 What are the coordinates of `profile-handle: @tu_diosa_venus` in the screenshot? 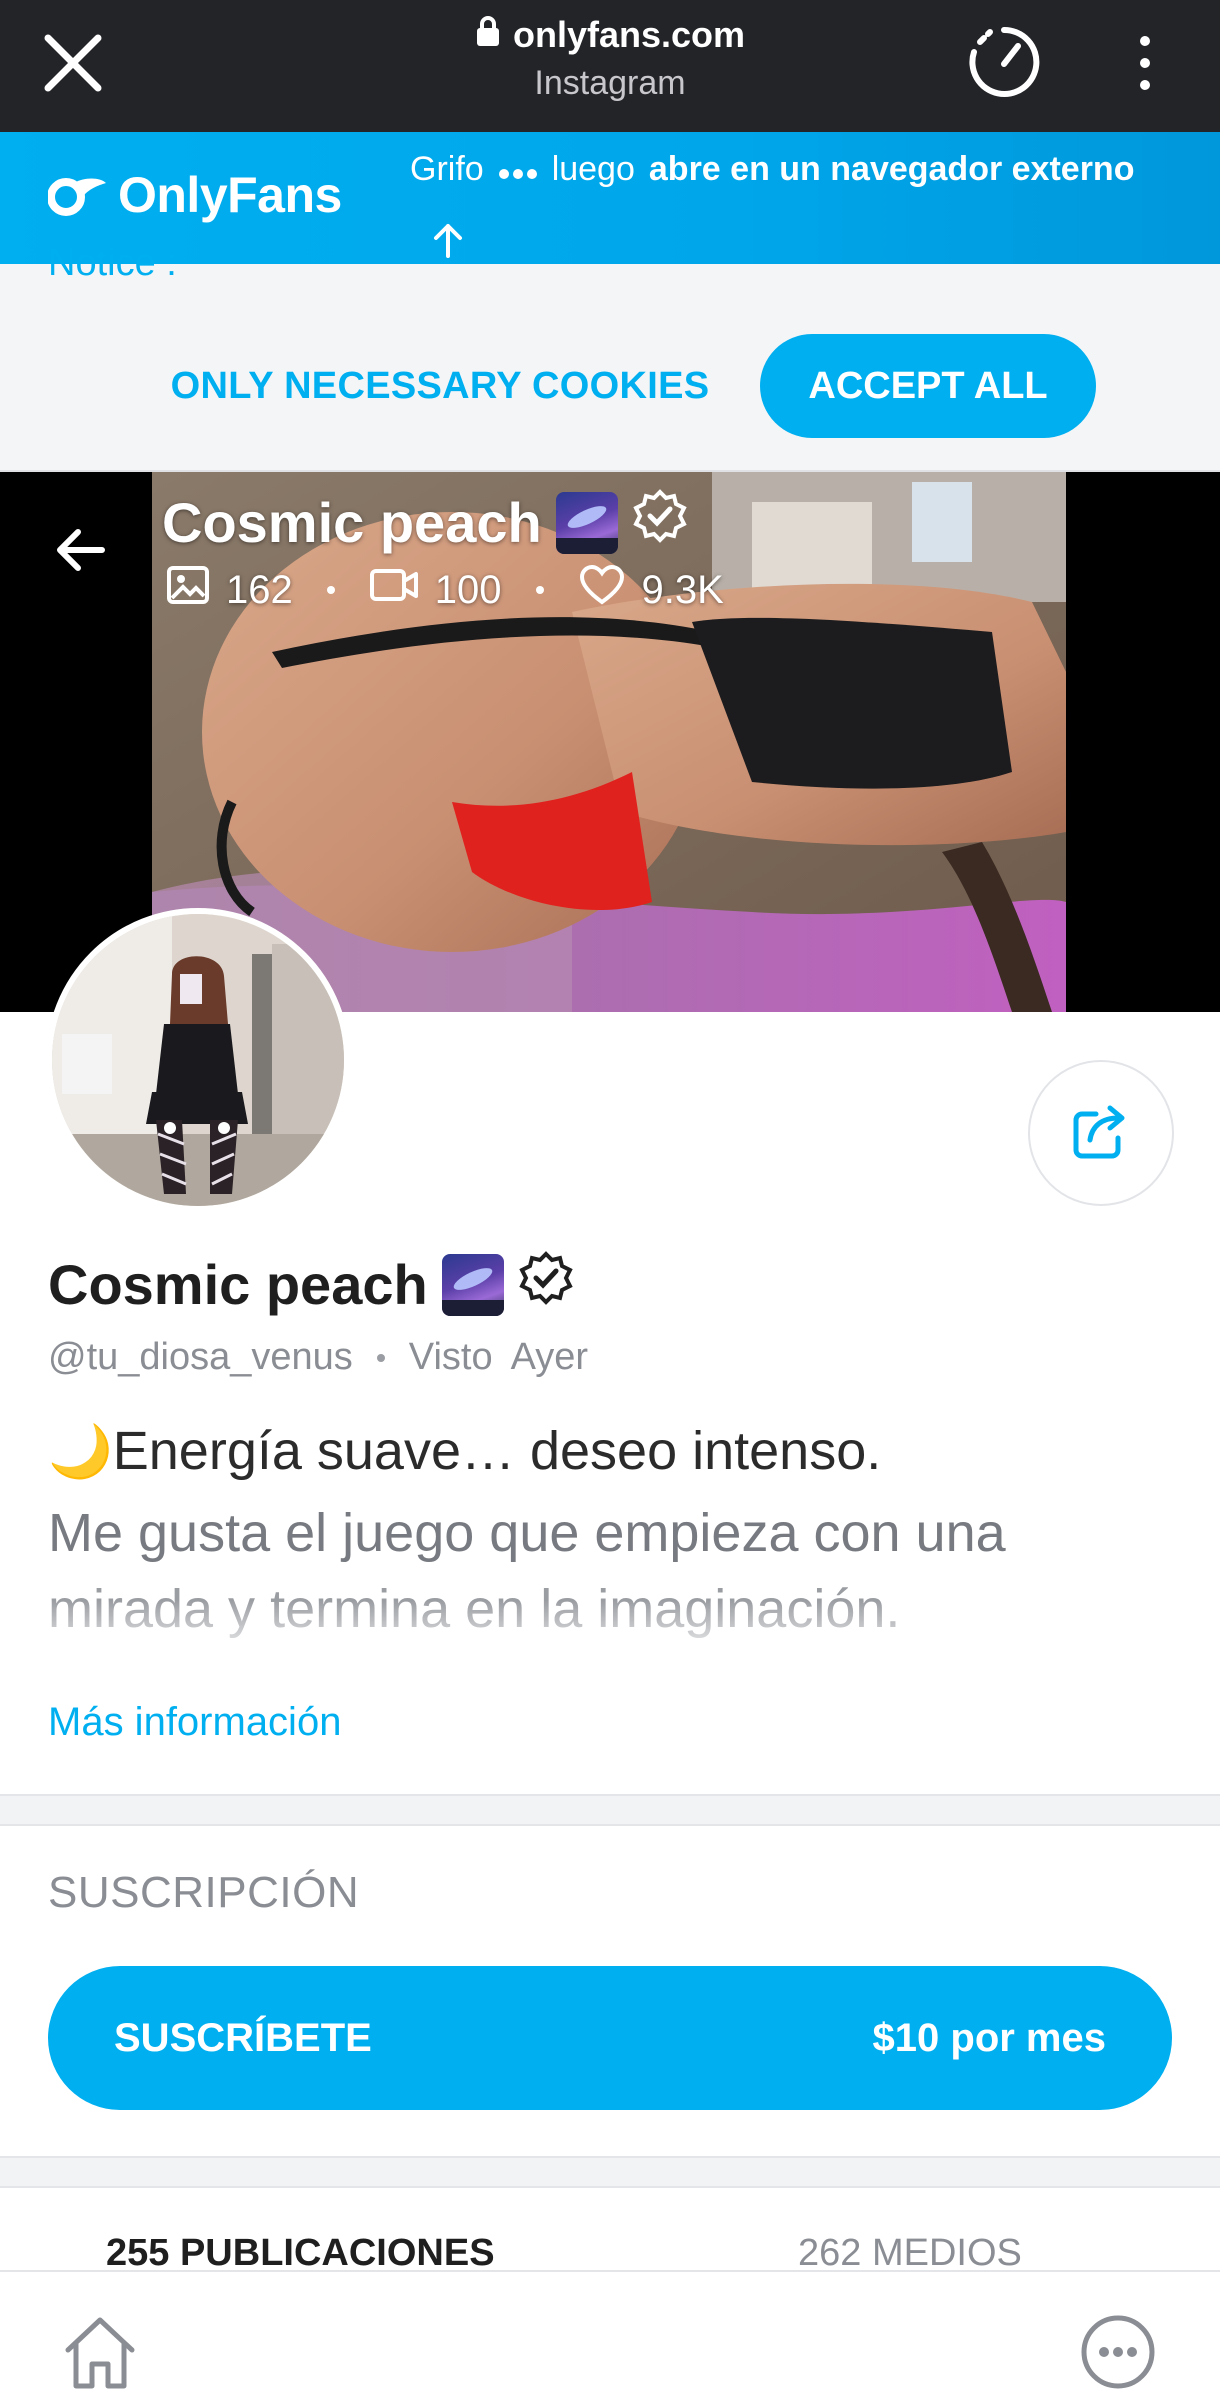 It's located at (200, 1357).